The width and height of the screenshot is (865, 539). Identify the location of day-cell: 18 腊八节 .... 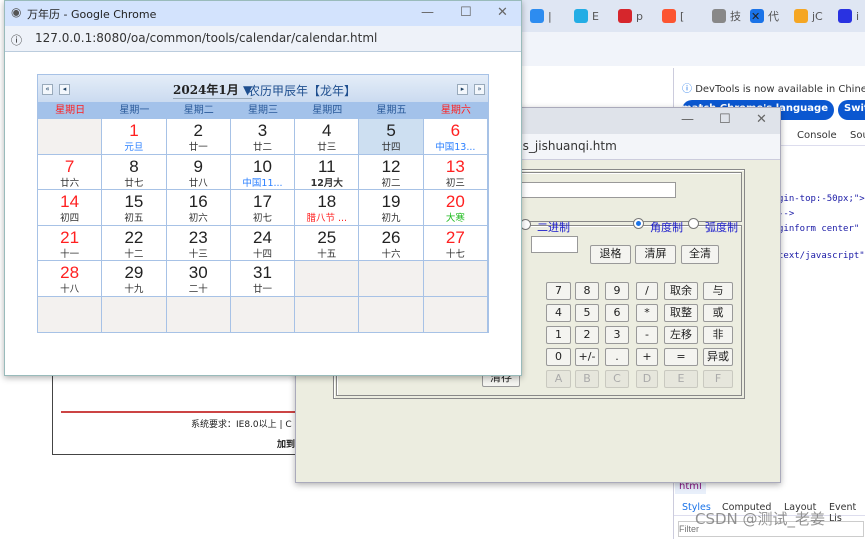
(327, 208).